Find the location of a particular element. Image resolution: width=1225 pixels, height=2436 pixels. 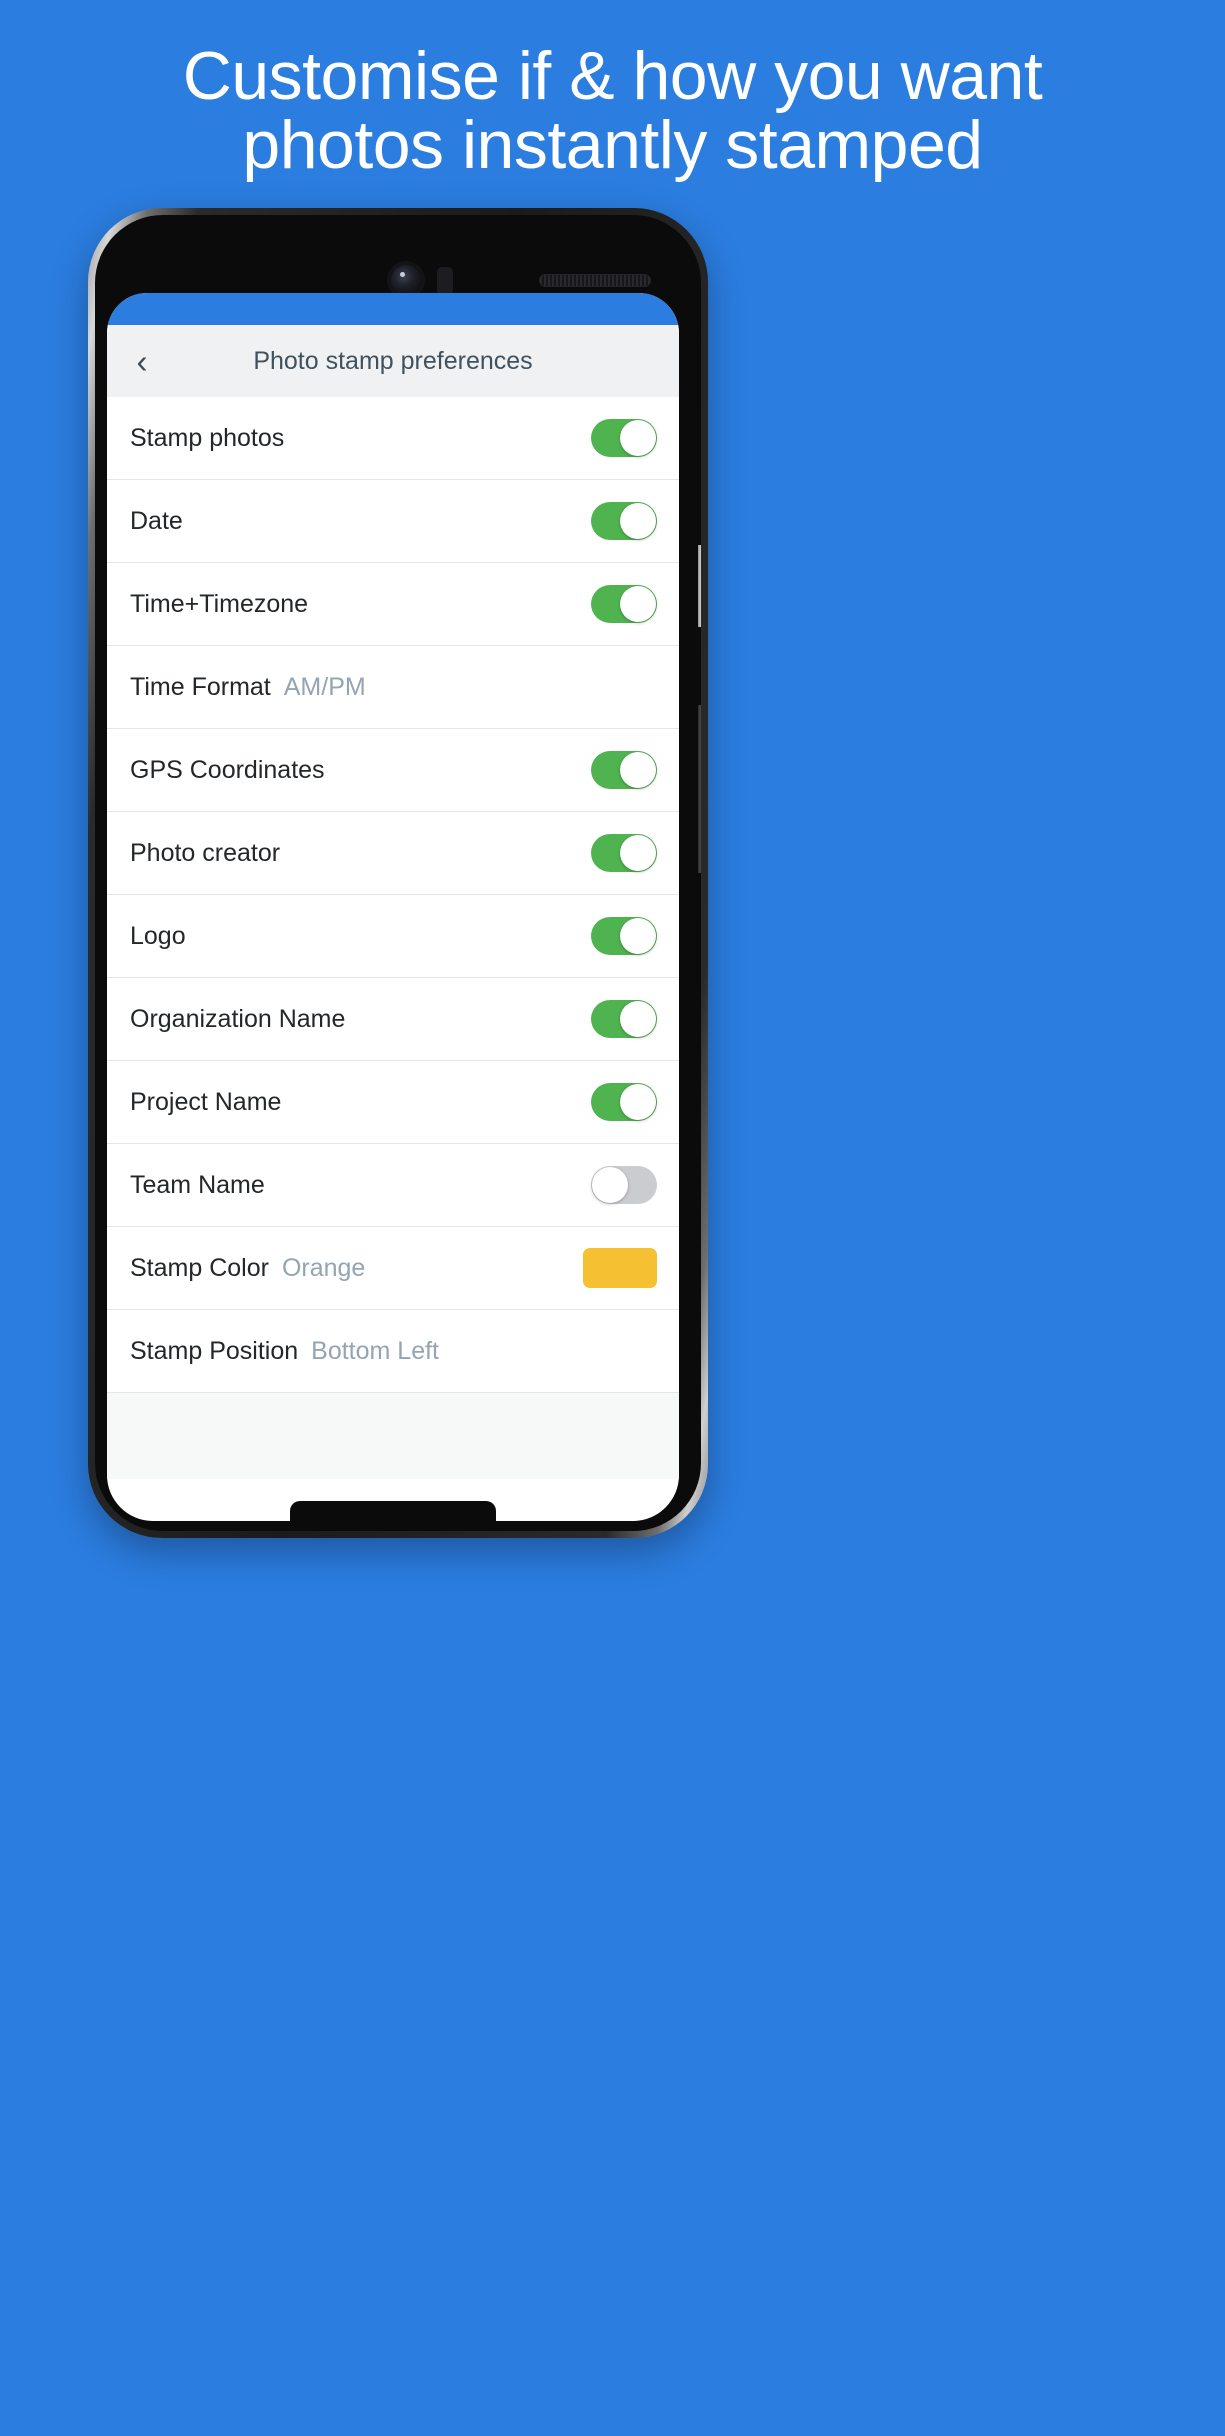

toggle-project-name is located at coordinates (624, 1102).